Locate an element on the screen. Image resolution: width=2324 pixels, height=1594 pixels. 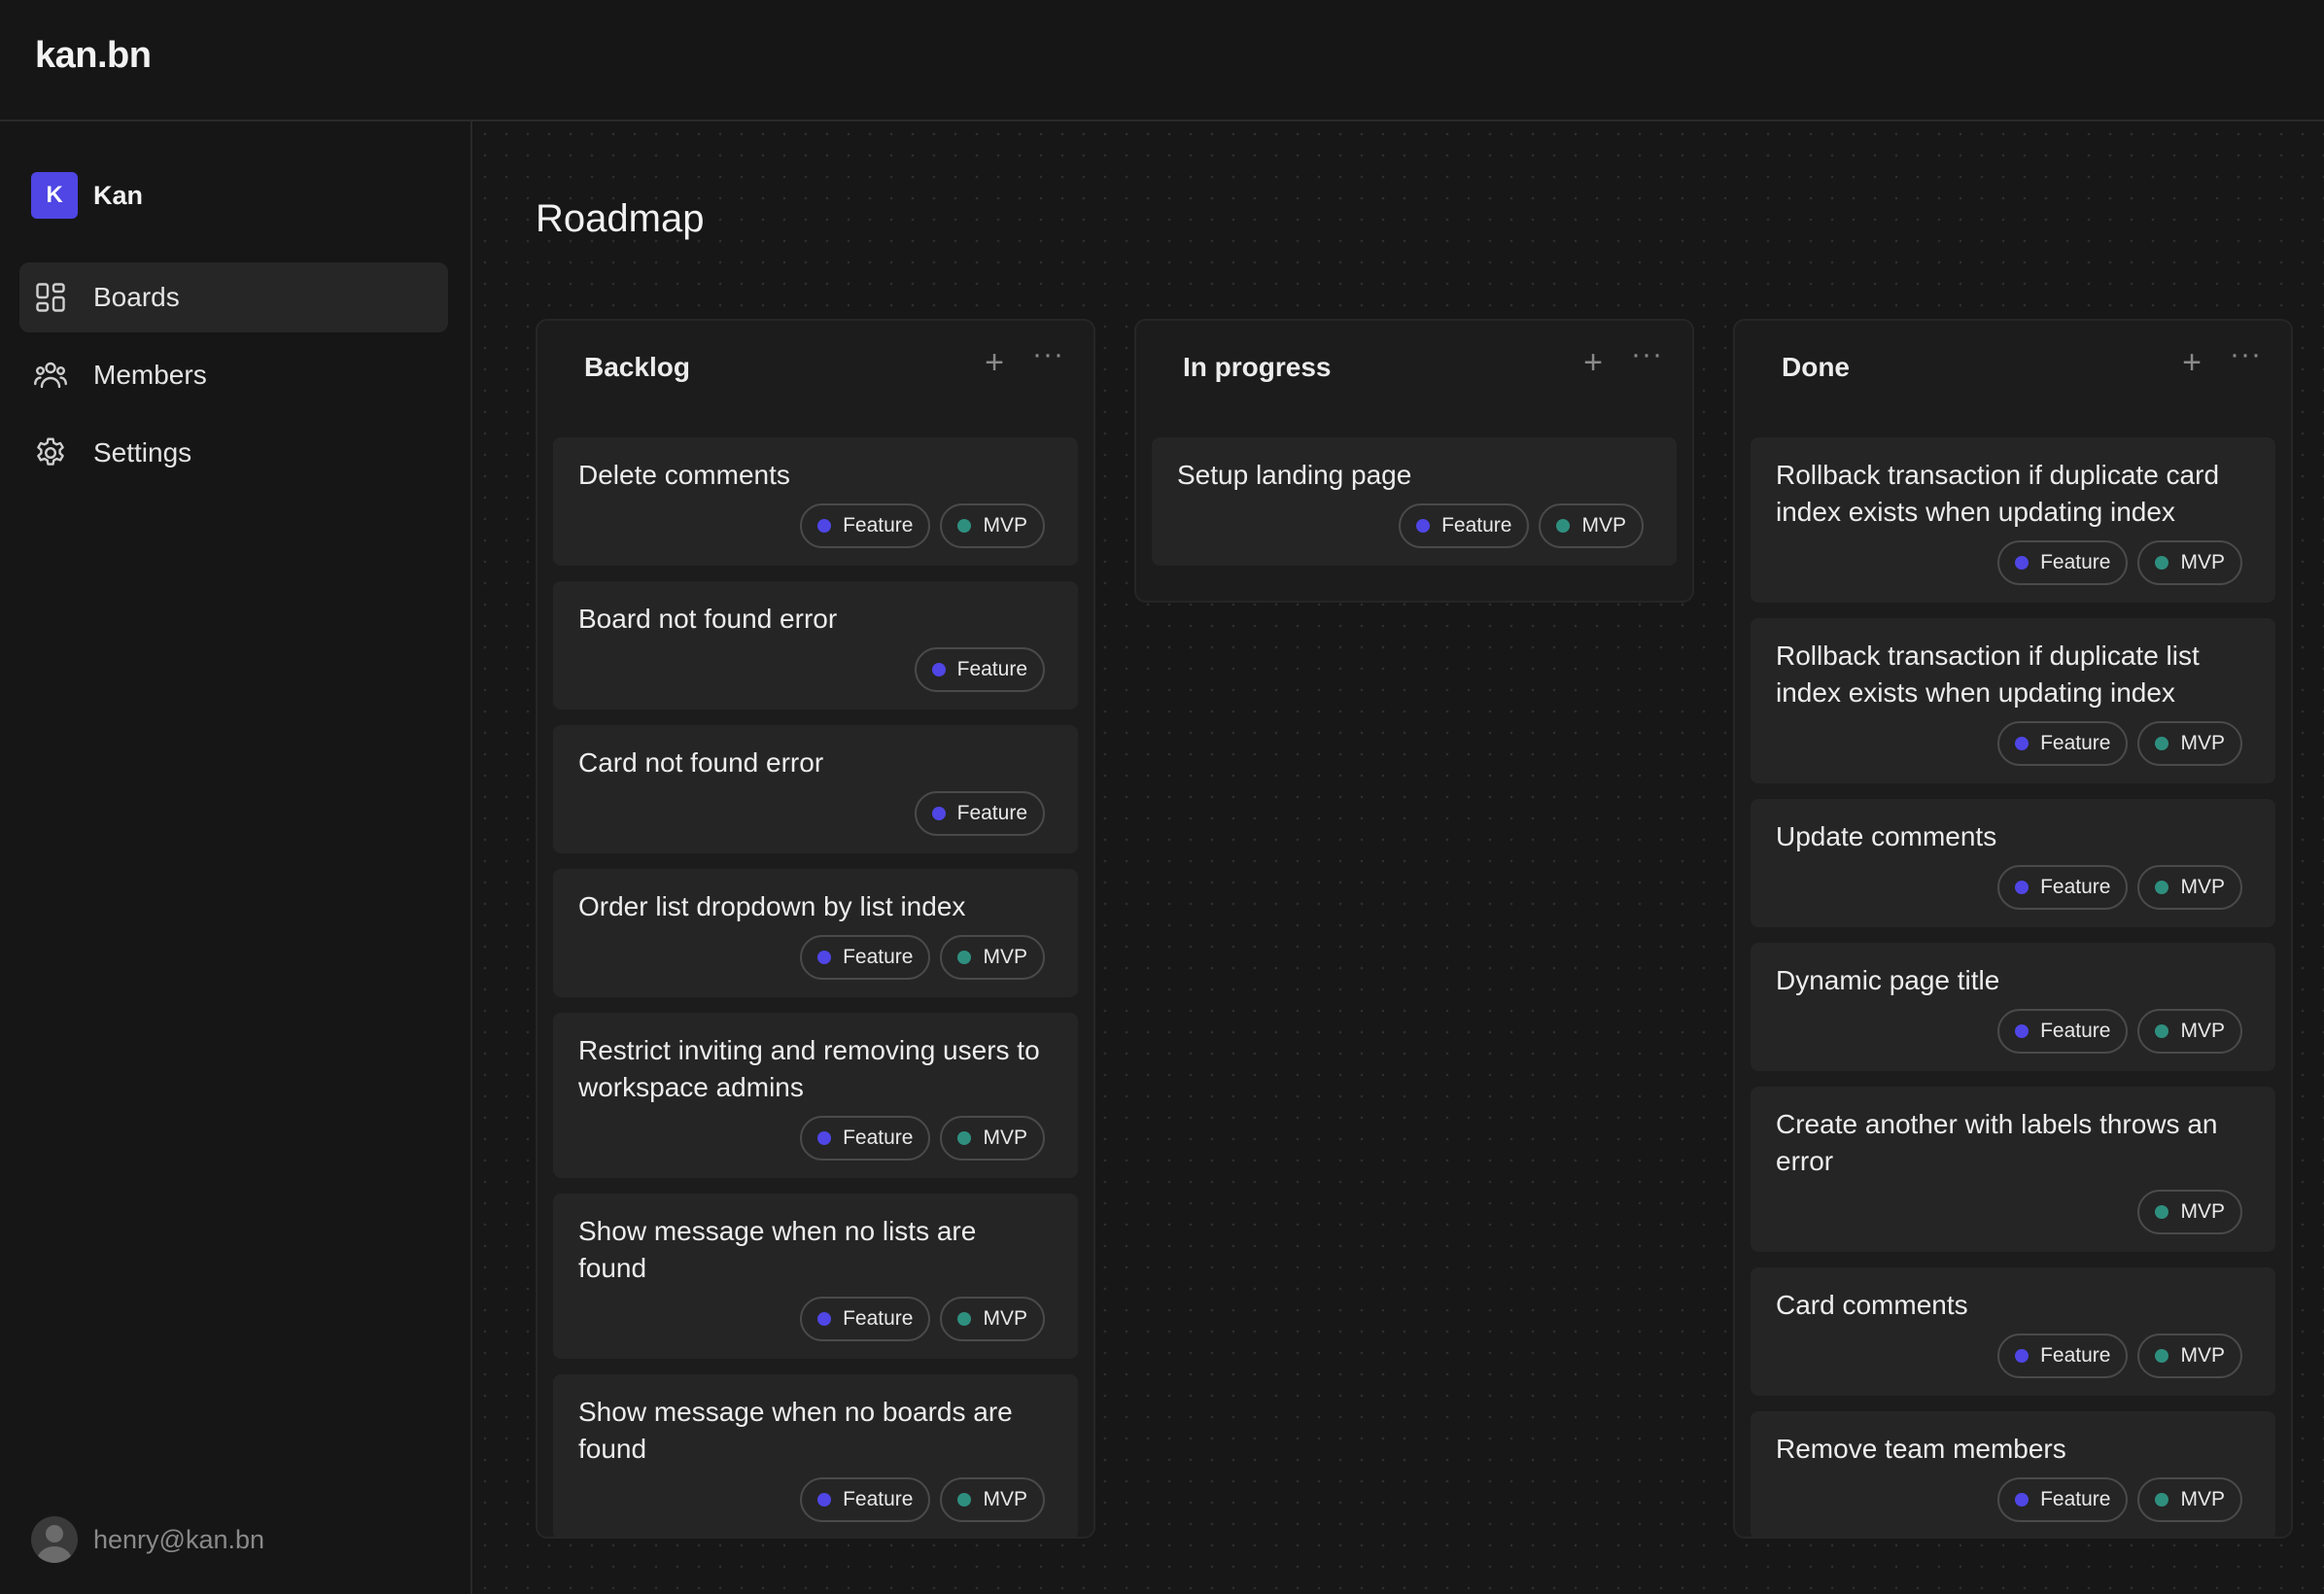
app-logo: kan.bn is located at coordinates (93, 56).